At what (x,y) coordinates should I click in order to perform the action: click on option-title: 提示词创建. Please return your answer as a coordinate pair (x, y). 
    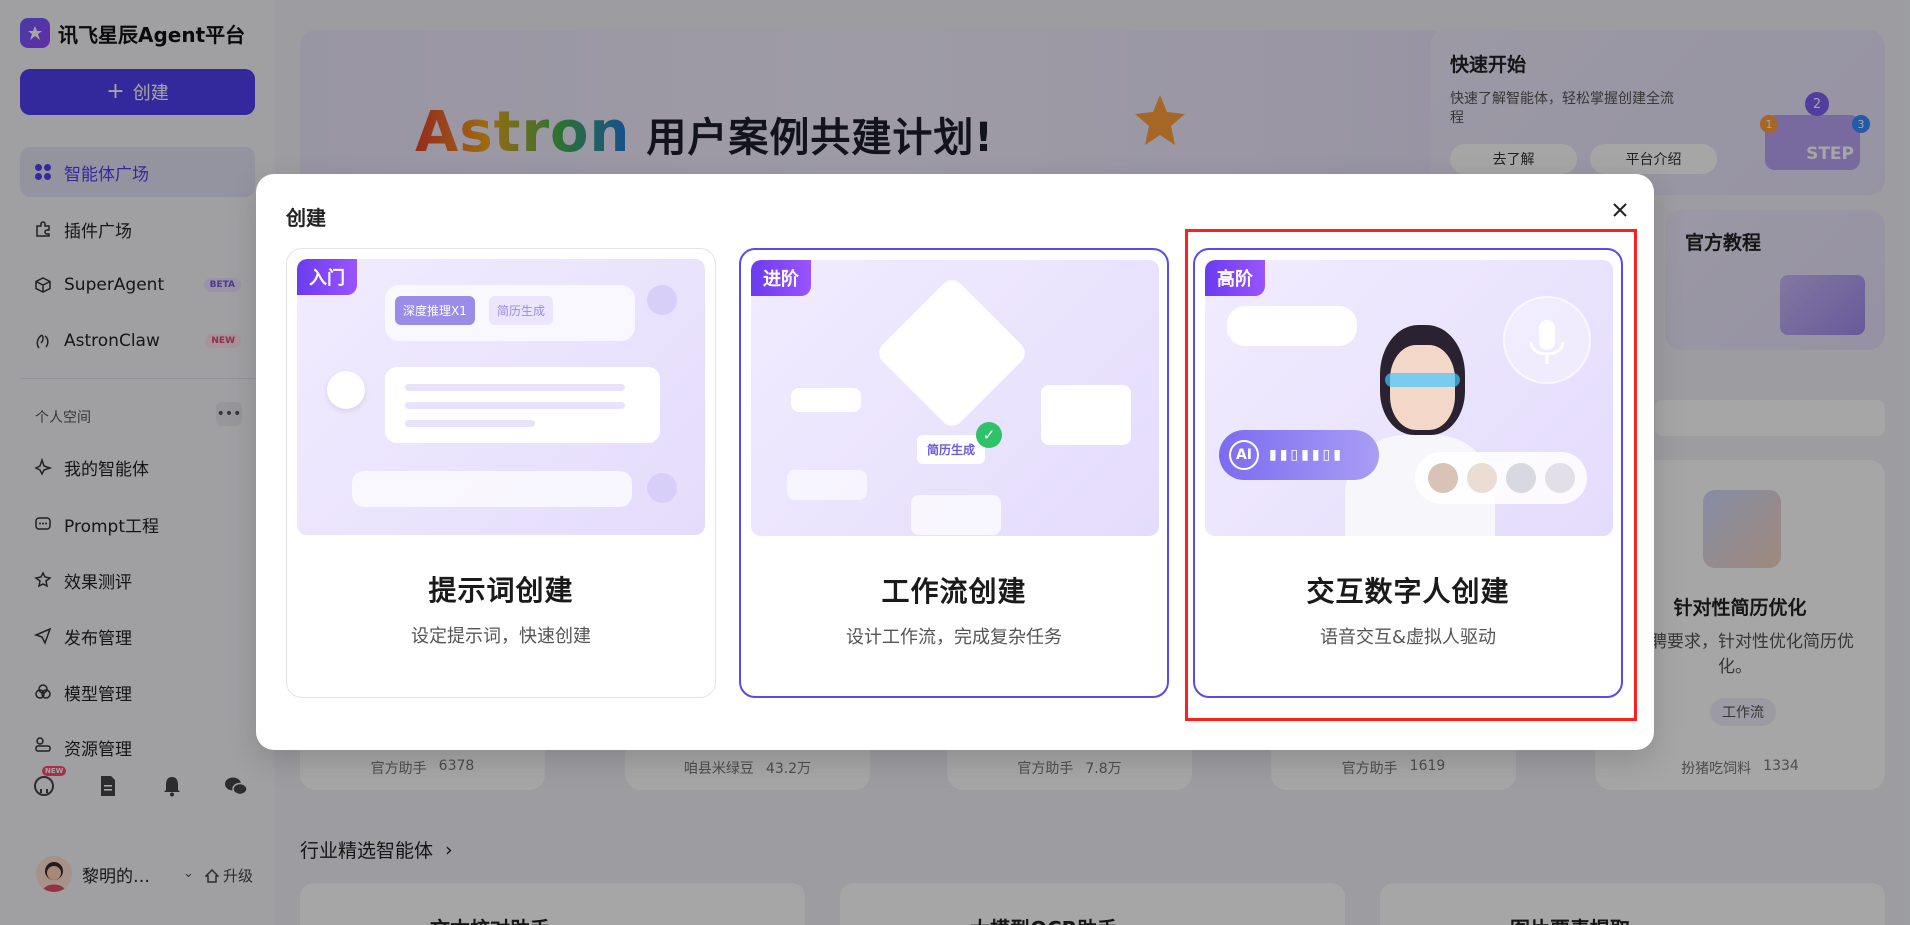
    Looking at the image, I should click on (501, 590).